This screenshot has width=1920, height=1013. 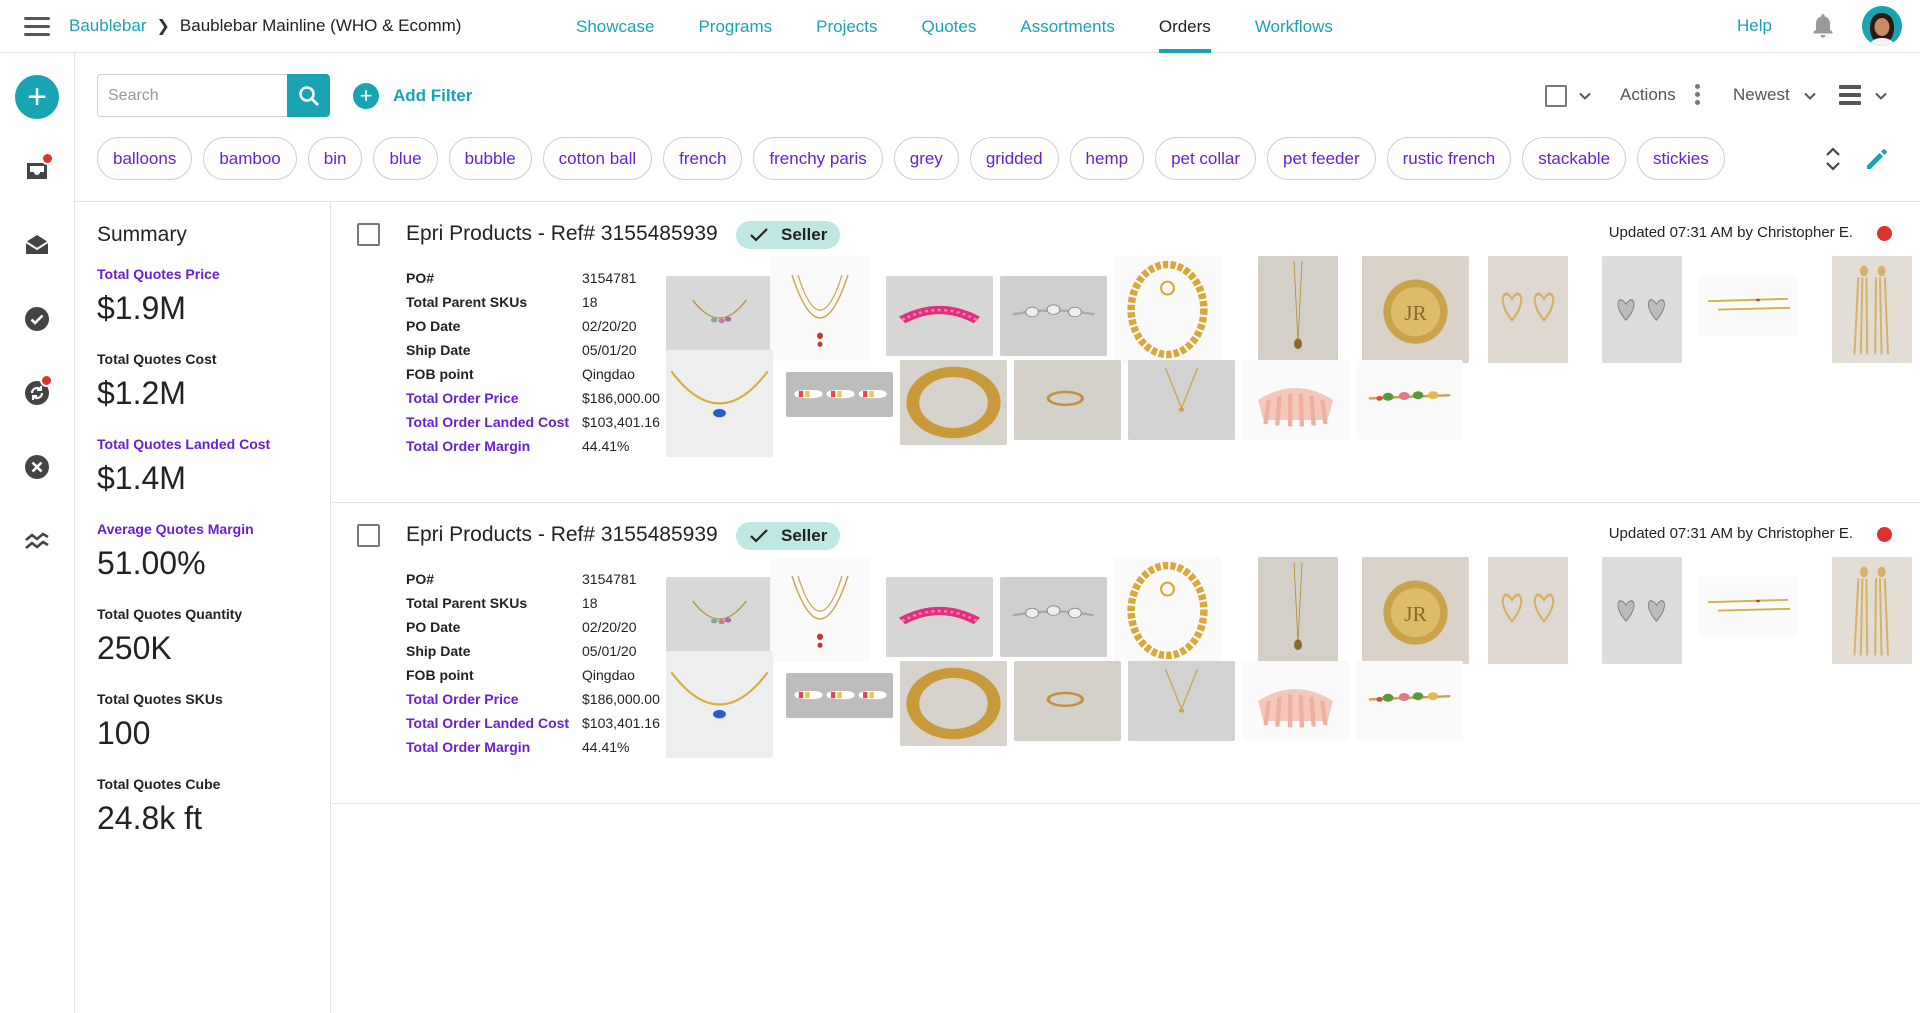 I want to click on add-filter-label: Add Filter, so click(x=433, y=95).